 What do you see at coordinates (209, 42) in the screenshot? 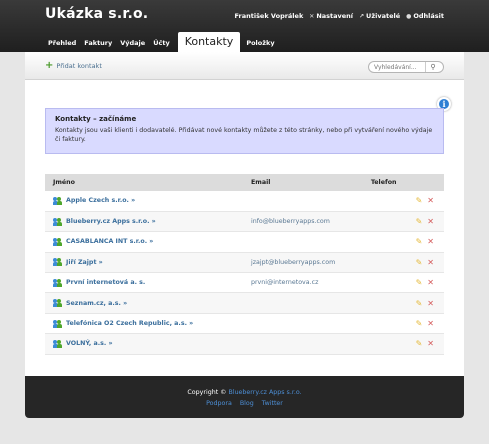
I see `tab-kontakty: Kontakty` at bounding box center [209, 42].